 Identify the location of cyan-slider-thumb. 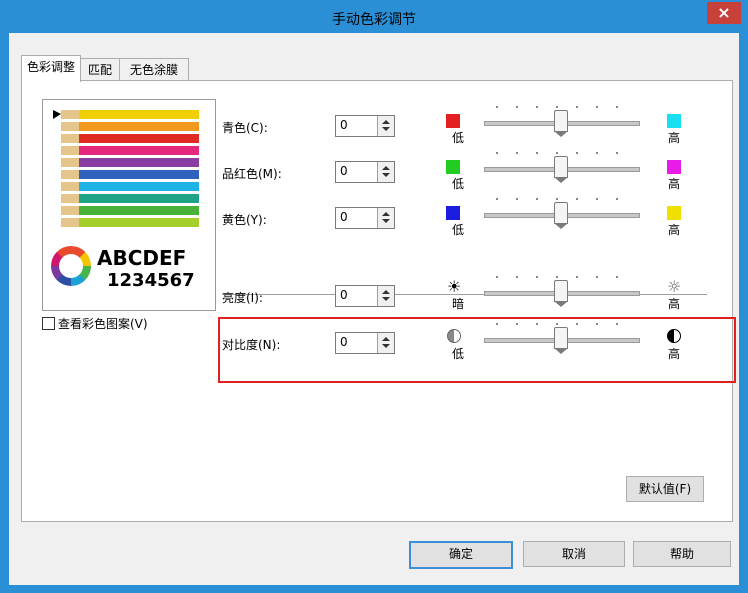
(561, 123).